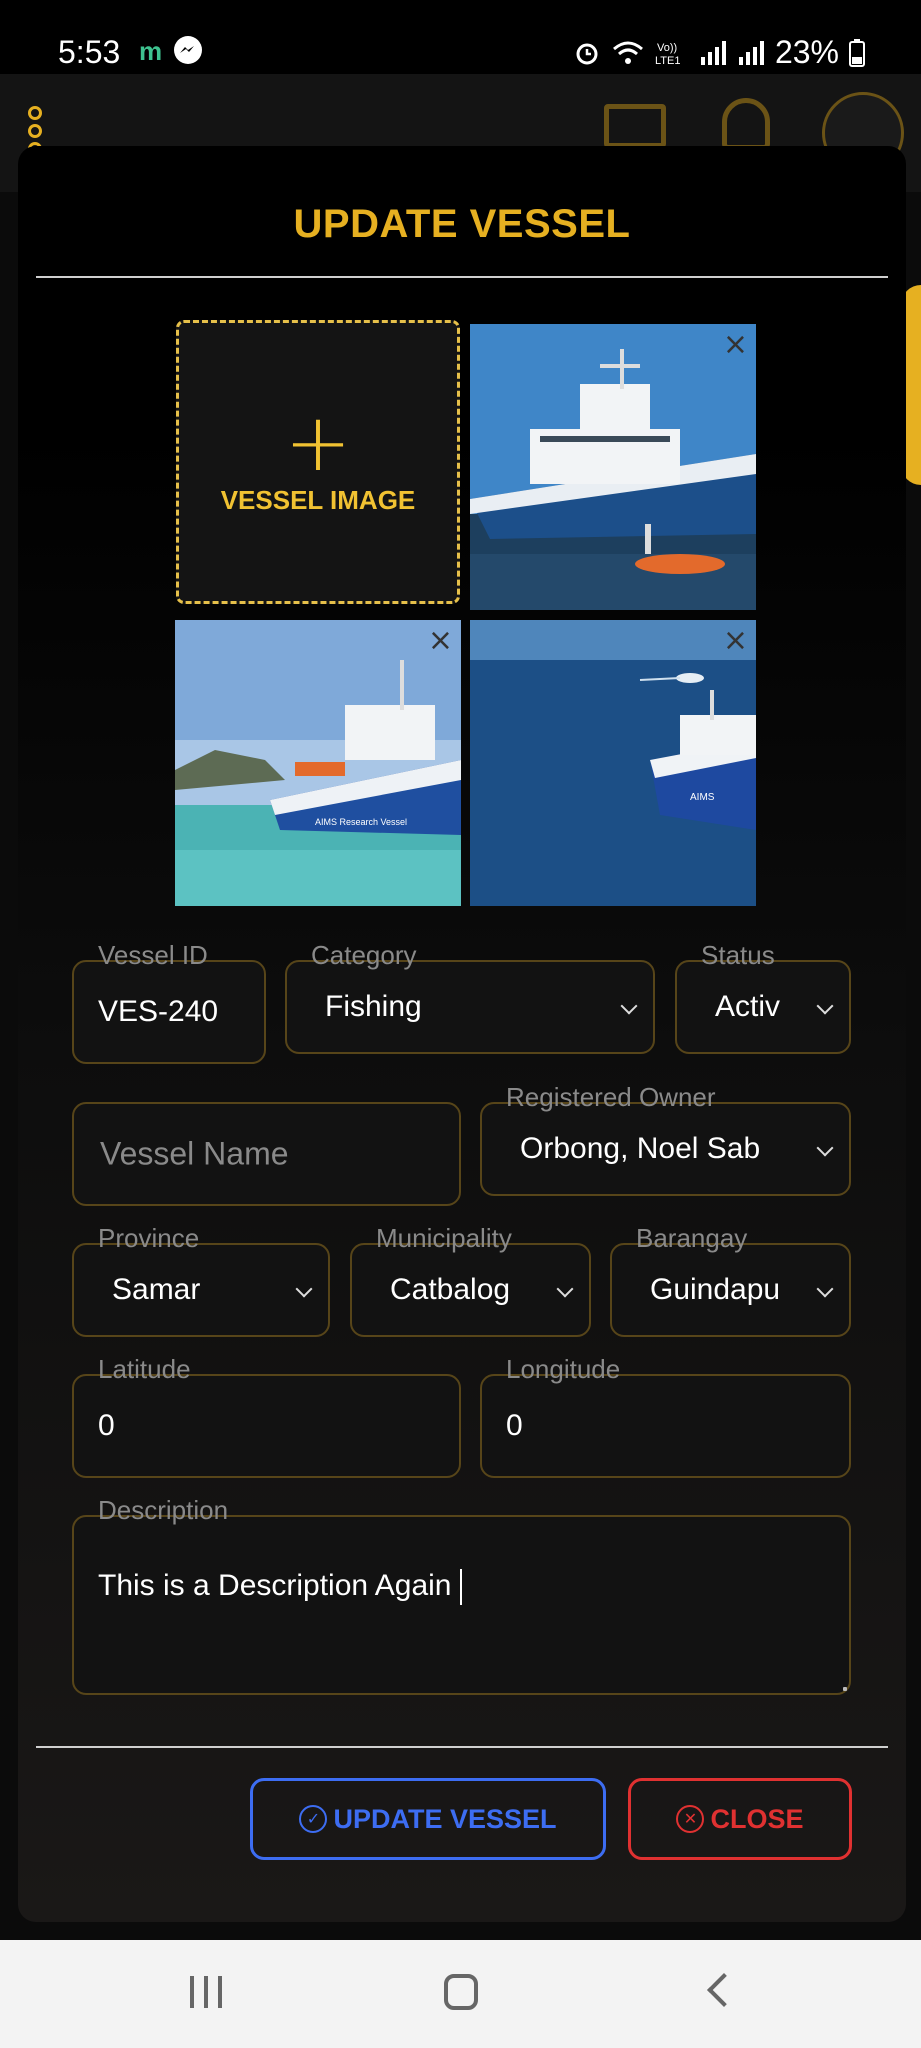  I want to click on vessel-name-placeholder: Vessel Name, so click(194, 1153).